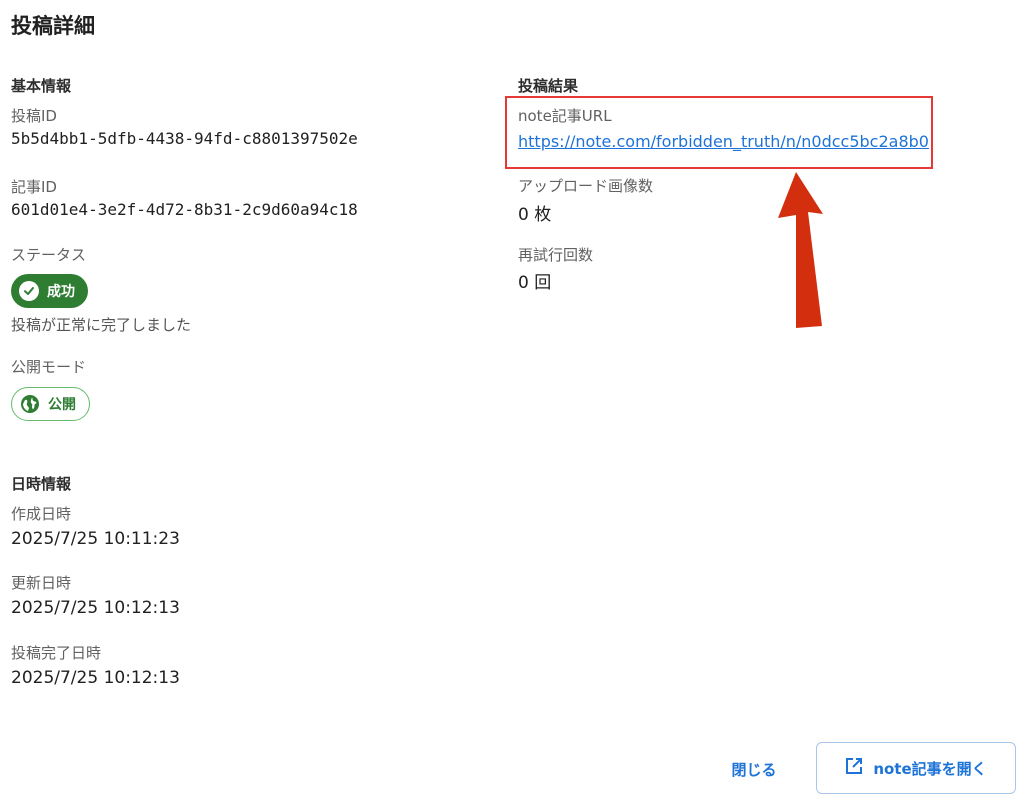 The image size is (1024, 800). I want to click on article-id-label: 記事ID, so click(34, 187).